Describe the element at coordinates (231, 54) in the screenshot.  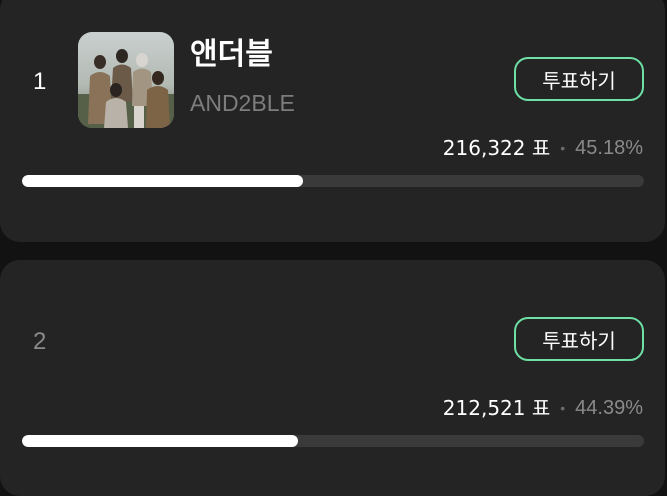
I see `candidate-name-korean: 앤더블` at that location.